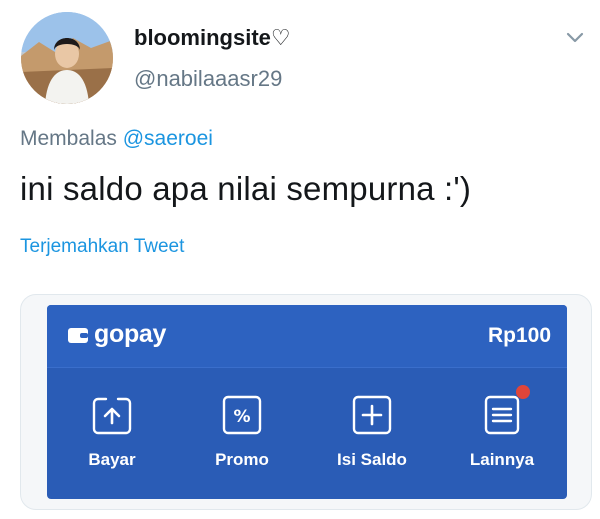 Image resolution: width=600 pixels, height=519 pixels. What do you see at coordinates (112, 415) in the screenshot?
I see `pay-arrow-up-icon` at bounding box center [112, 415].